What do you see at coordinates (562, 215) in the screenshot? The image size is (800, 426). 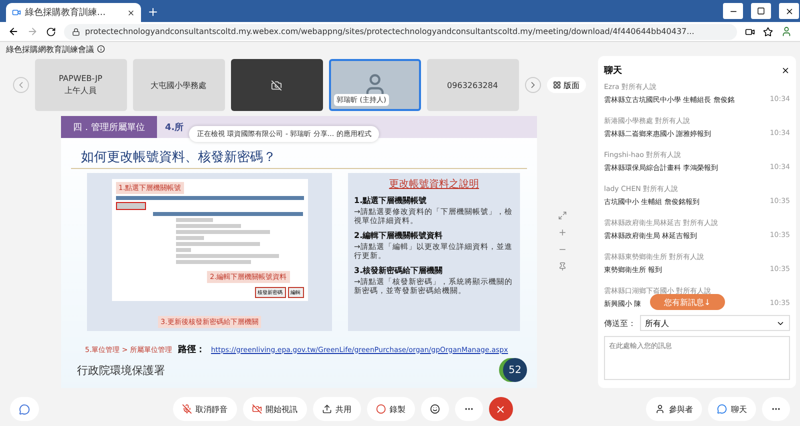 I see `expand-icon` at bounding box center [562, 215].